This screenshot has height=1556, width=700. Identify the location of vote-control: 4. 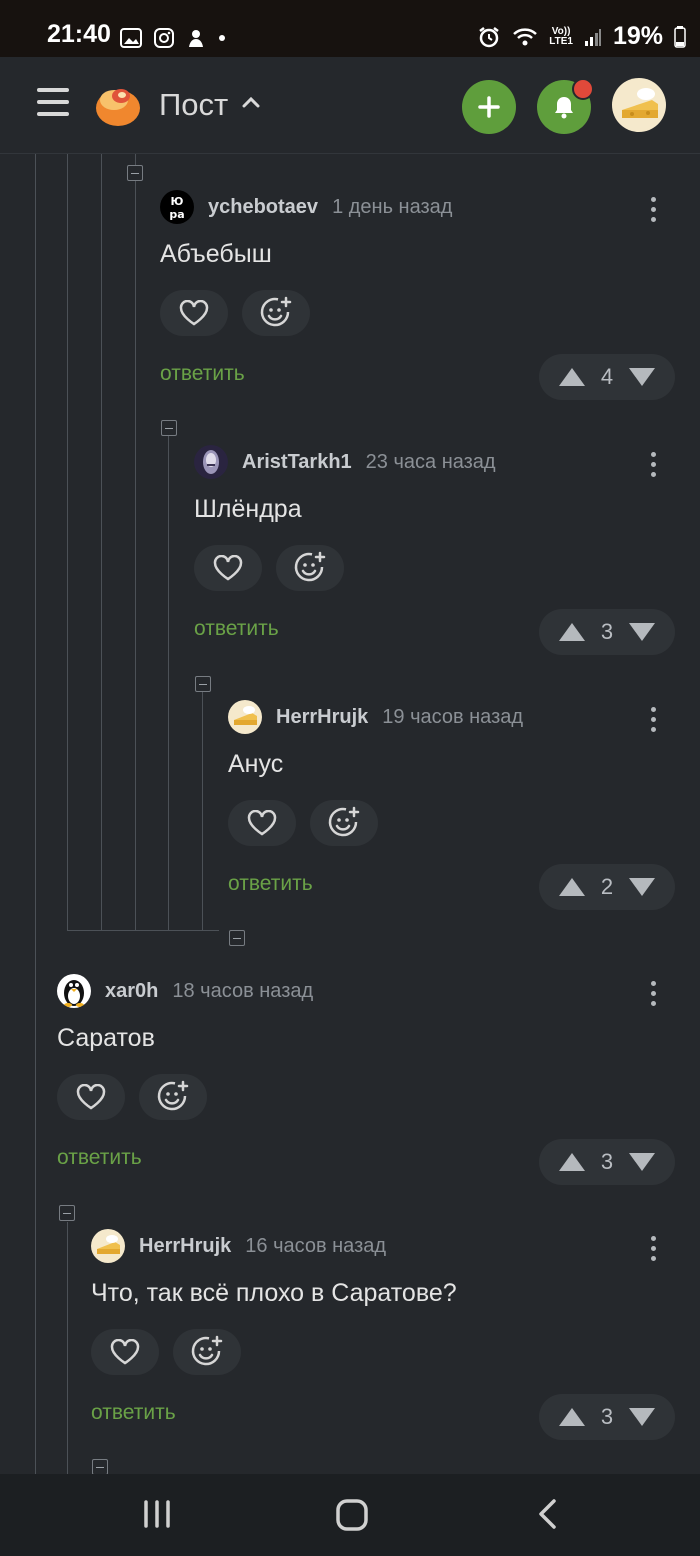
(607, 377).